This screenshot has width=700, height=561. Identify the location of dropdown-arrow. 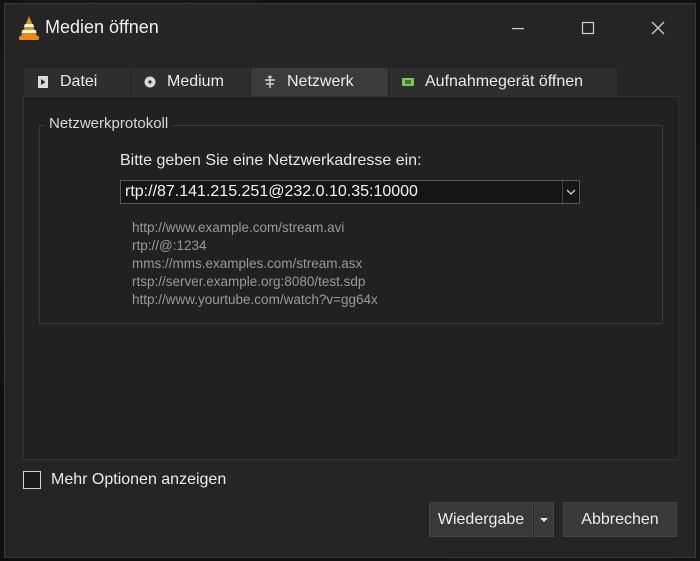
(570, 192).